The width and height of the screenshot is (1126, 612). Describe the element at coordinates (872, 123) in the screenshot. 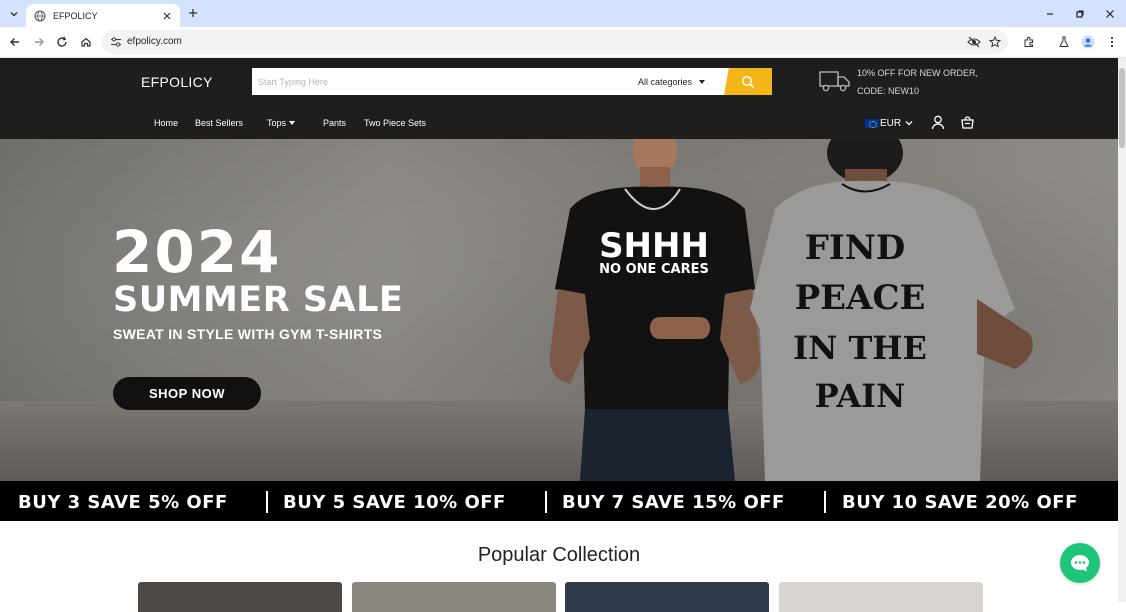

I see `eu-flag-icon` at that location.